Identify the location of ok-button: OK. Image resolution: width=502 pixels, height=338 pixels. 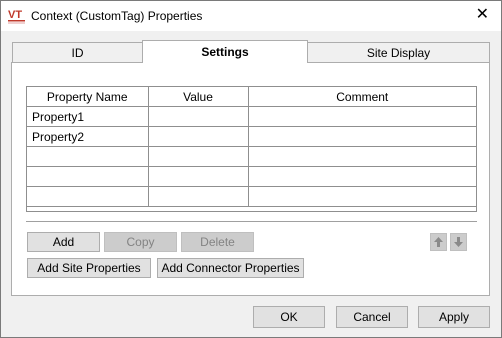
(289, 317).